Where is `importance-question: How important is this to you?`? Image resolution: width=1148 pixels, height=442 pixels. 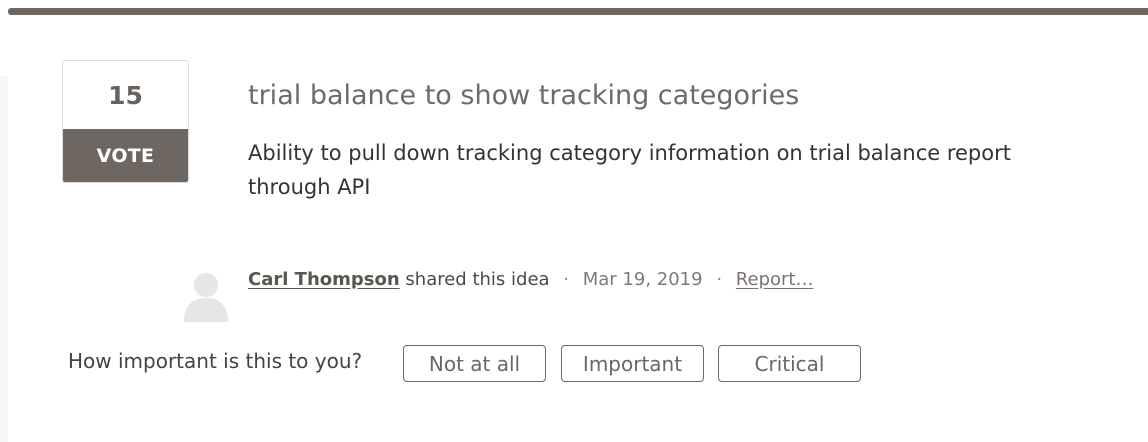 importance-question: How important is this to you? is located at coordinates (215, 361).